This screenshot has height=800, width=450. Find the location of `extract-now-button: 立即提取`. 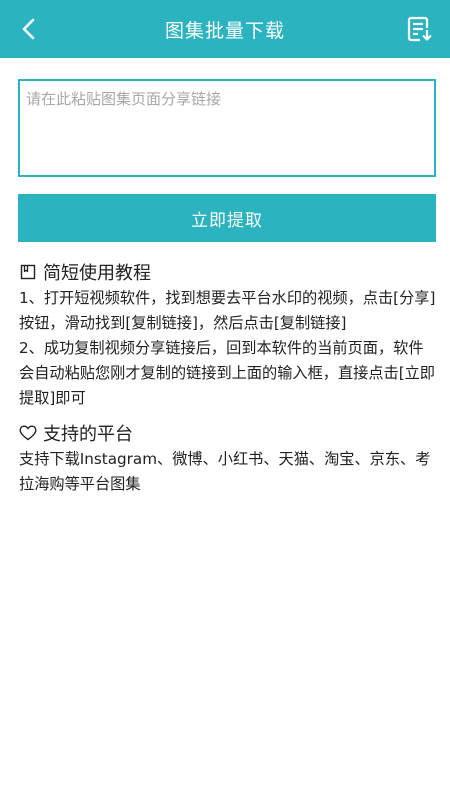

extract-now-button: 立即提取 is located at coordinates (227, 218).